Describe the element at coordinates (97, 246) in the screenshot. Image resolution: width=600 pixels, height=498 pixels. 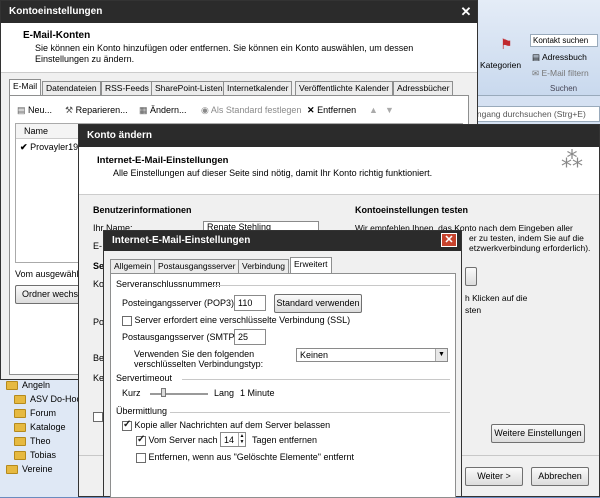
I see `email-label: E-` at that location.